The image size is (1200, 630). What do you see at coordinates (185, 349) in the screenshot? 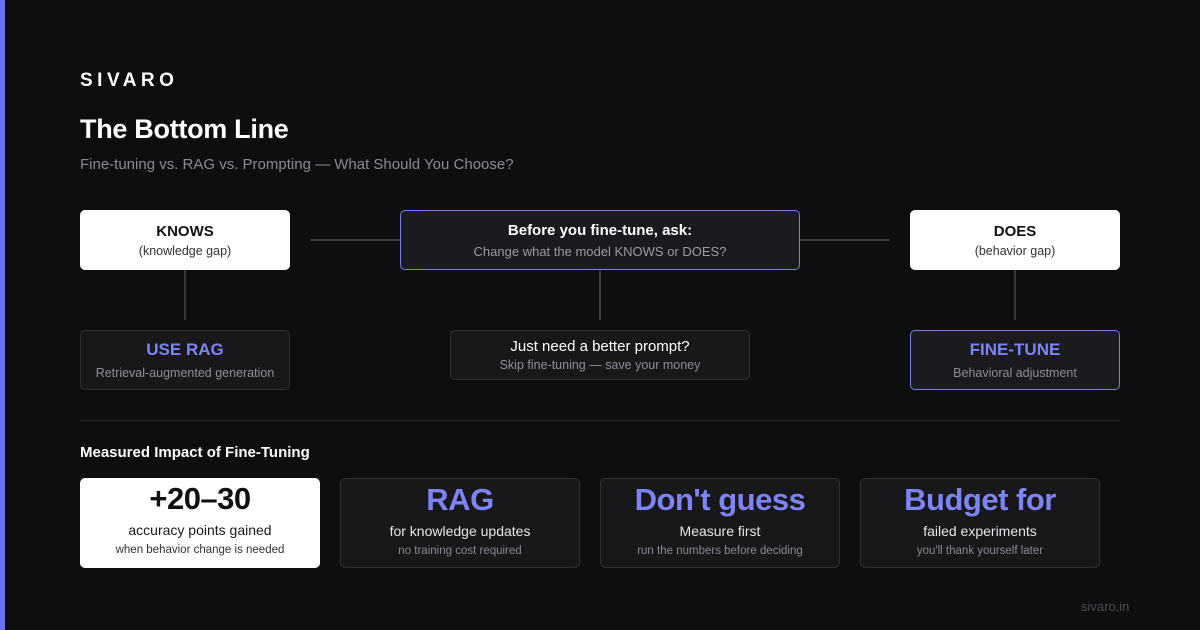
I see `use-rag-label: USE RAG` at bounding box center [185, 349].